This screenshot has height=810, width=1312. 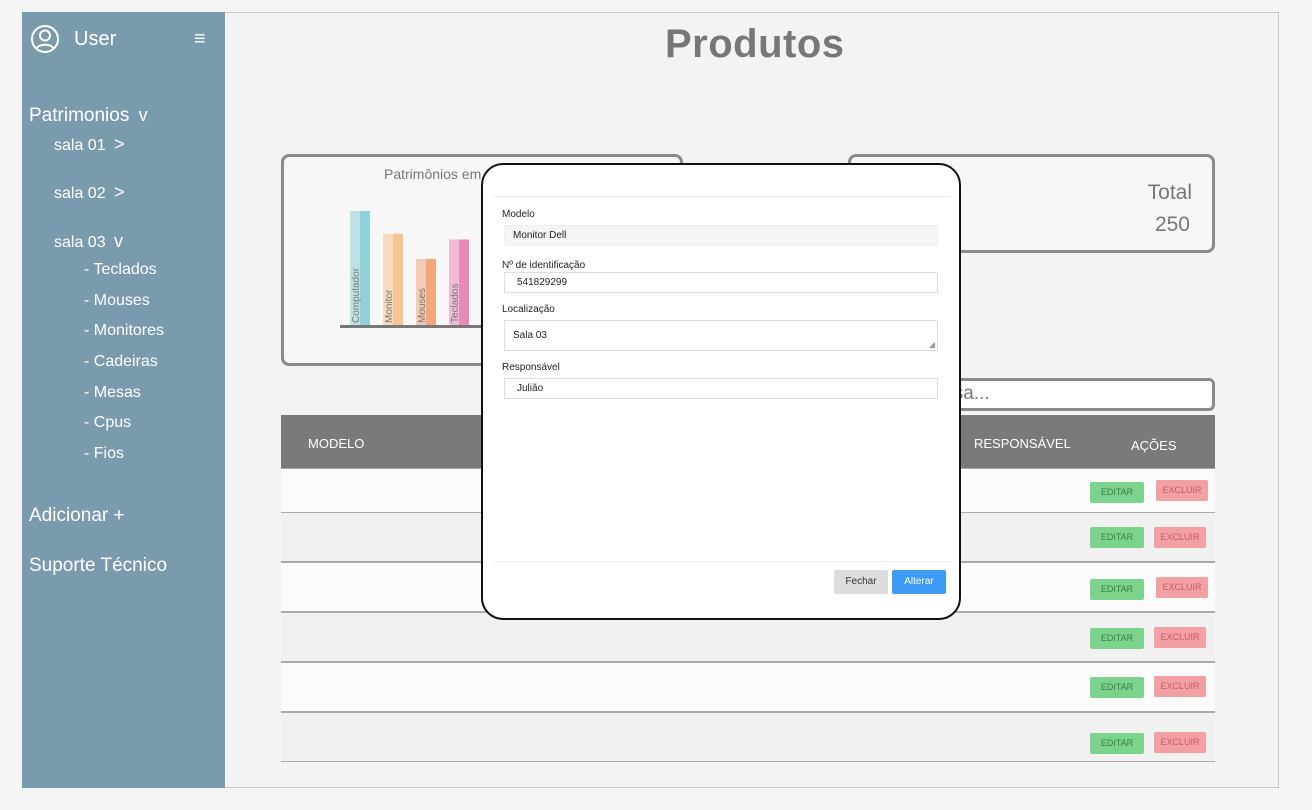 What do you see at coordinates (336, 443) in the screenshot?
I see `header-model: MODELO` at bounding box center [336, 443].